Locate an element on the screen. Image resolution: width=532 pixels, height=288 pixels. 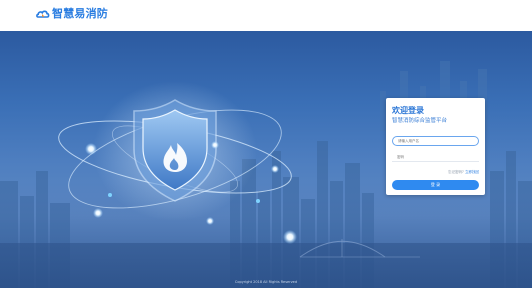
login-subtitle: 智慧消防综合监管平台 is located at coordinates (420, 121).